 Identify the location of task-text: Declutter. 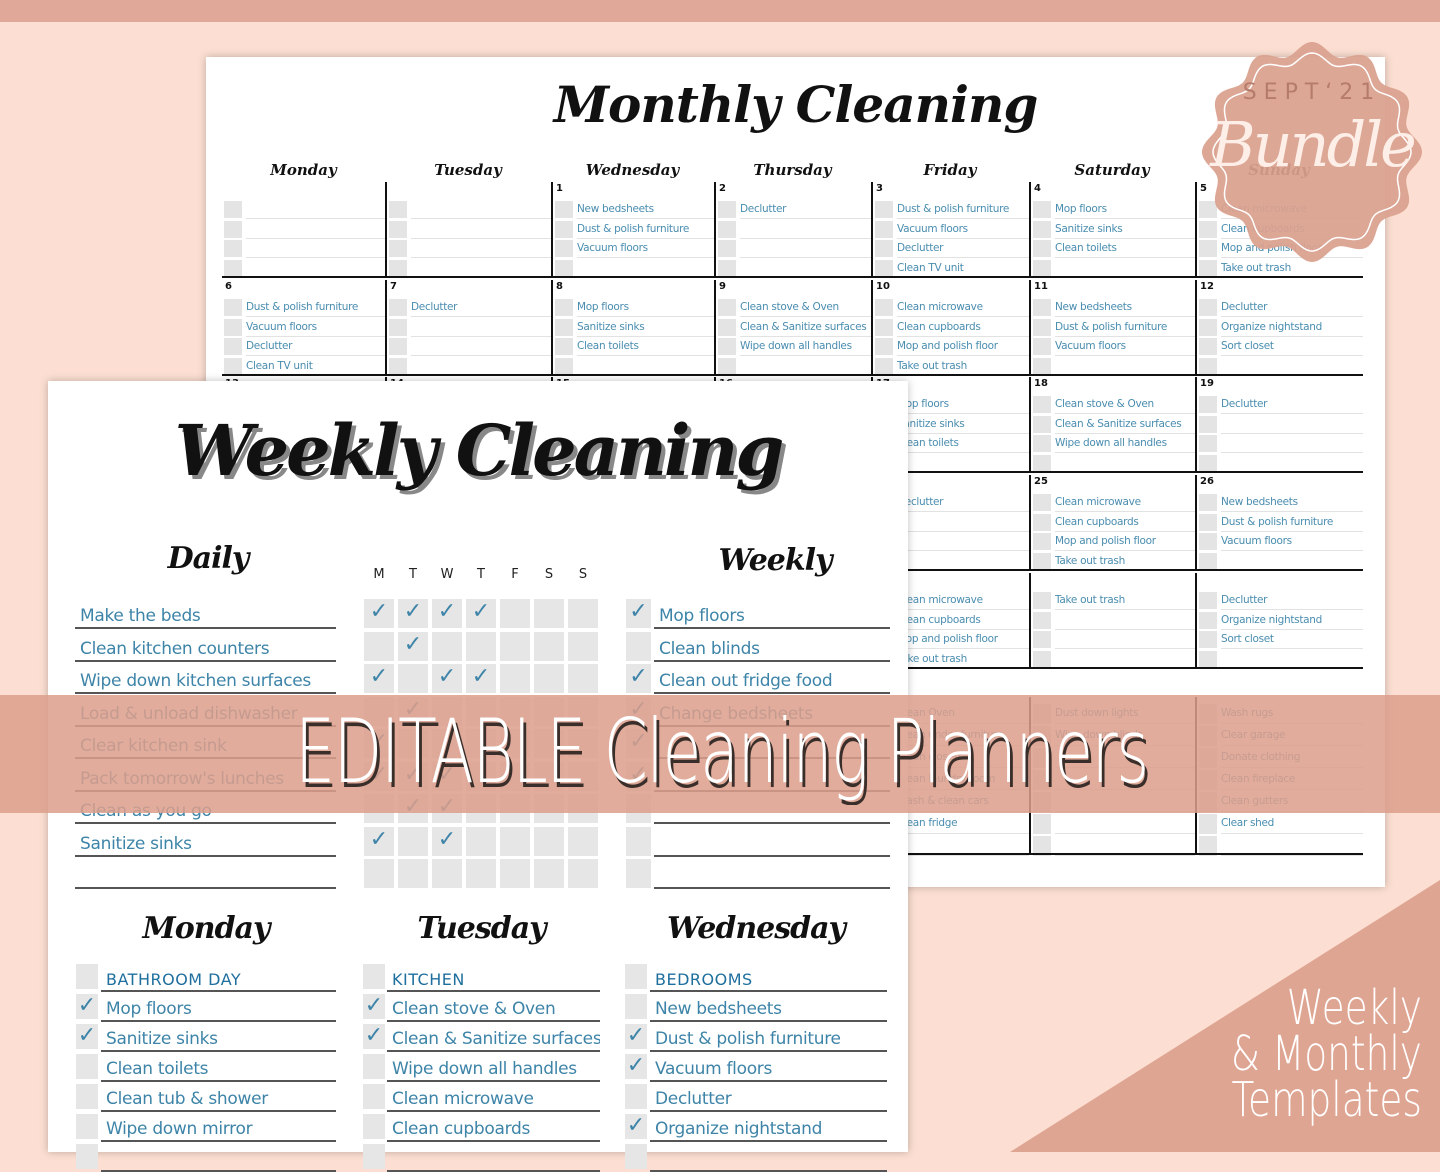
(963, 502).